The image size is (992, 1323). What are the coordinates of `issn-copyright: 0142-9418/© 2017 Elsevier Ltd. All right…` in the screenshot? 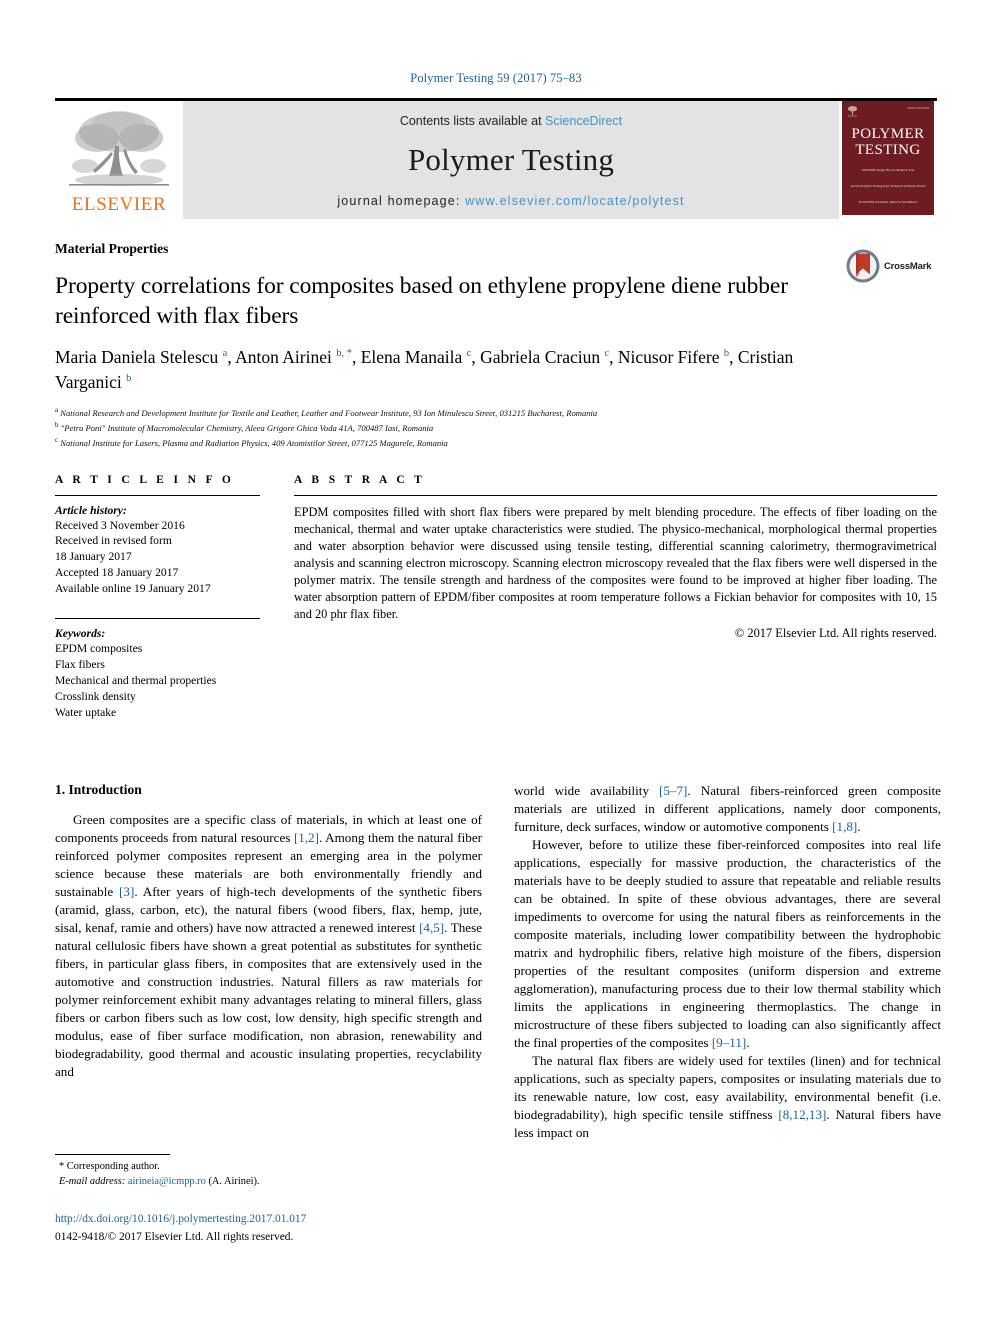 It's located at (174, 1237).